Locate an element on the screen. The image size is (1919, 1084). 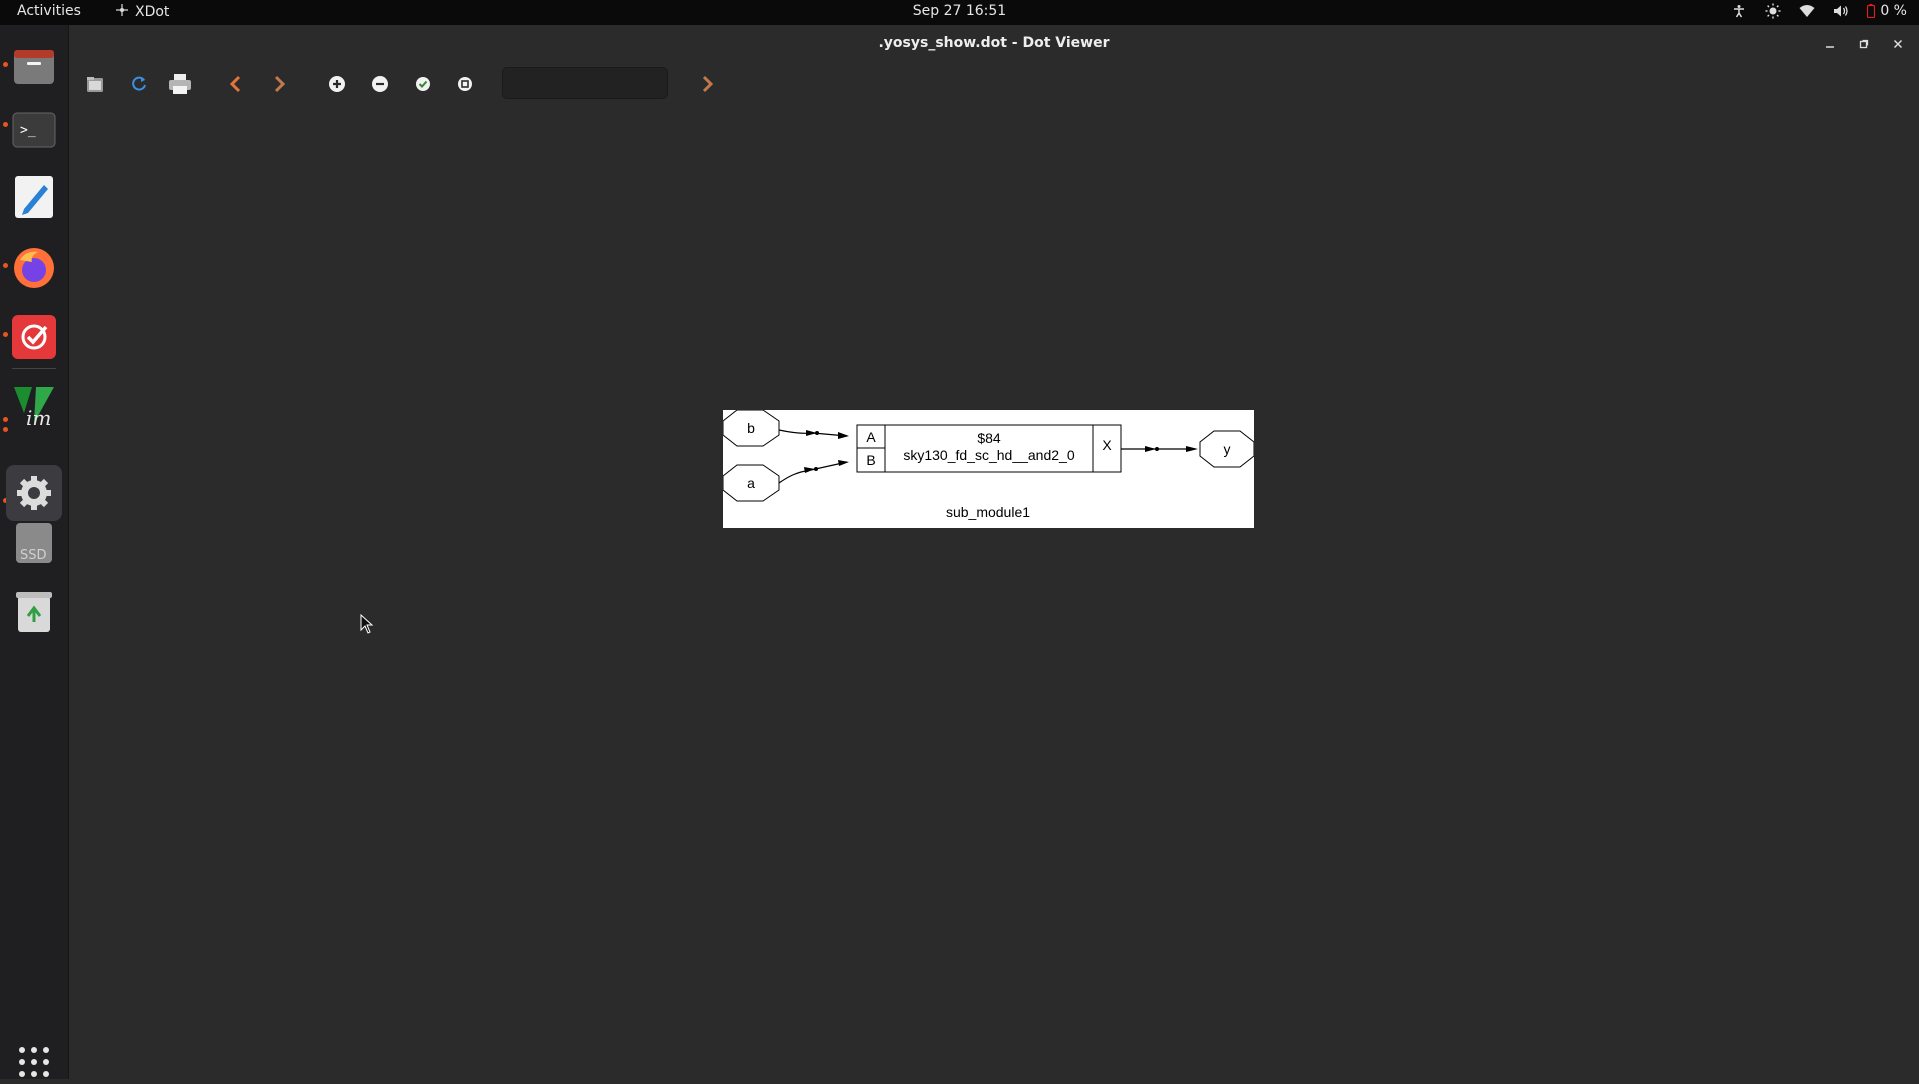
cell-port-X: X is located at coordinates (1107, 445).